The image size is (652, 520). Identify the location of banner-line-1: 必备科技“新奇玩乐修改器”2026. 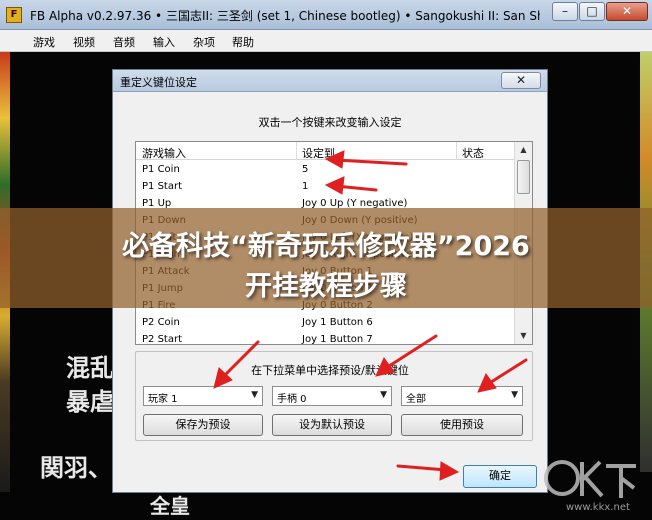
(326, 246).